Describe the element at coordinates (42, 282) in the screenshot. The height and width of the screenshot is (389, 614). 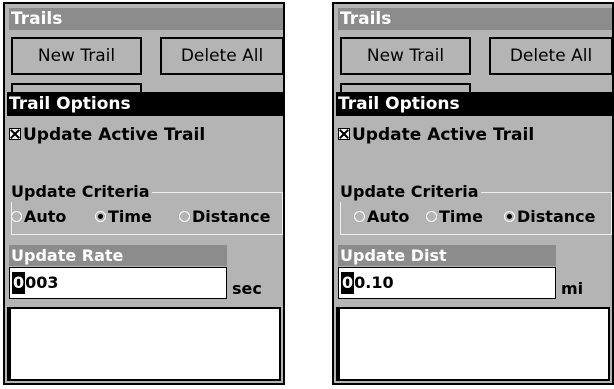
I see `field-value: 003` at that location.